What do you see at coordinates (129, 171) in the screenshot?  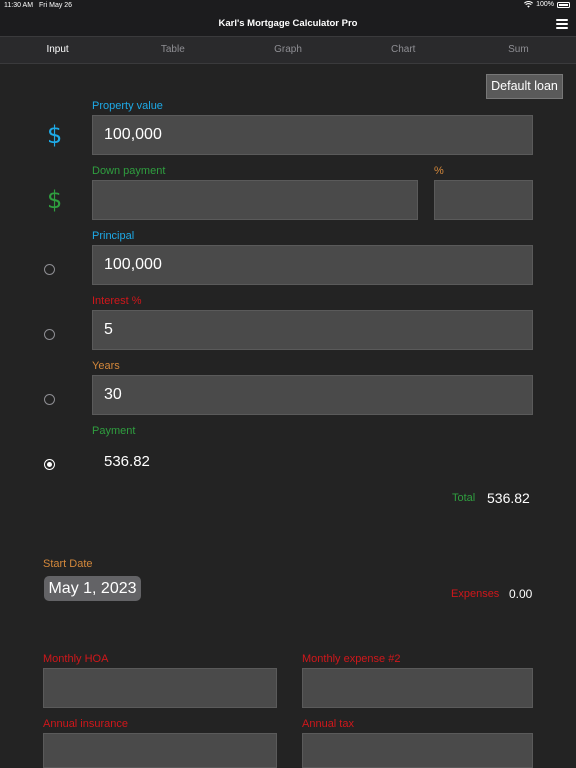 I see `down-payment-label: Down payment` at bounding box center [129, 171].